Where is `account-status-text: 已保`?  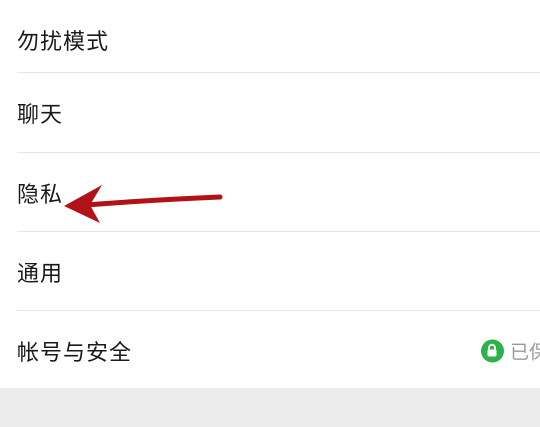
account-status-text: 已保 is located at coordinates (524, 352).